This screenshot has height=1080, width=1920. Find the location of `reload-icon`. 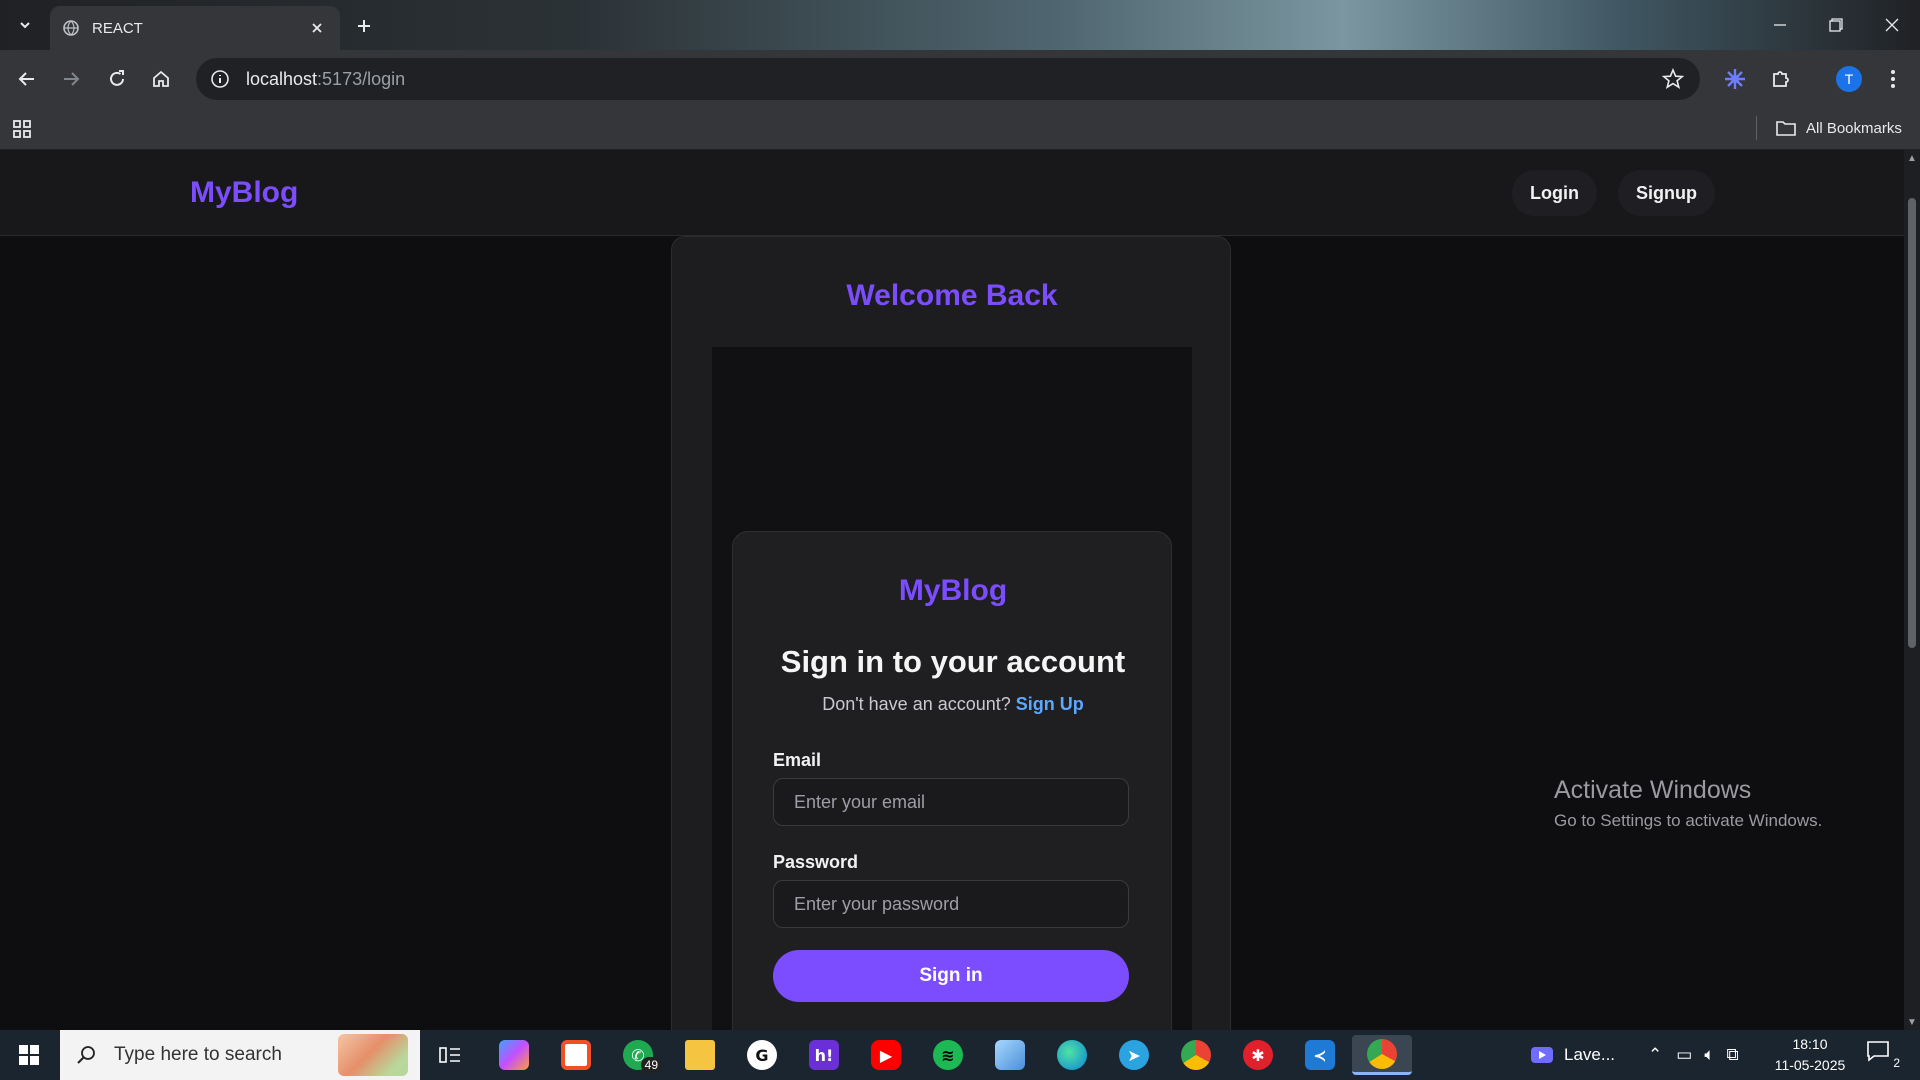

reload-icon is located at coordinates (117, 79).